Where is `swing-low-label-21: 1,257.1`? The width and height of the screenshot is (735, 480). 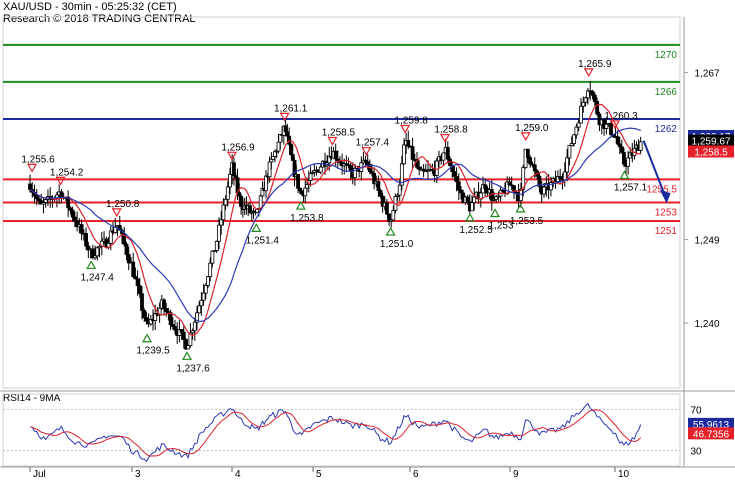
swing-low-label-21: 1,257.1 is located at coordinates (631, 187).